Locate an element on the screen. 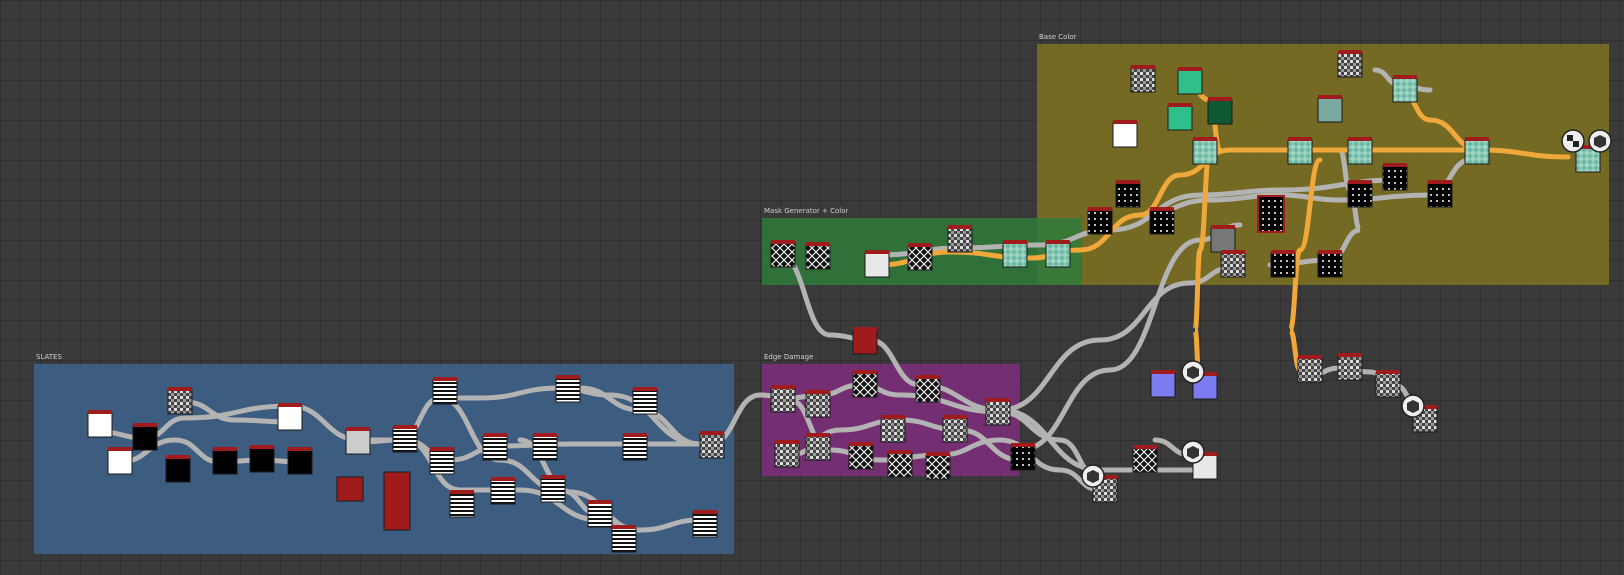  uniform-color-node is located at coordinates (350, 489).